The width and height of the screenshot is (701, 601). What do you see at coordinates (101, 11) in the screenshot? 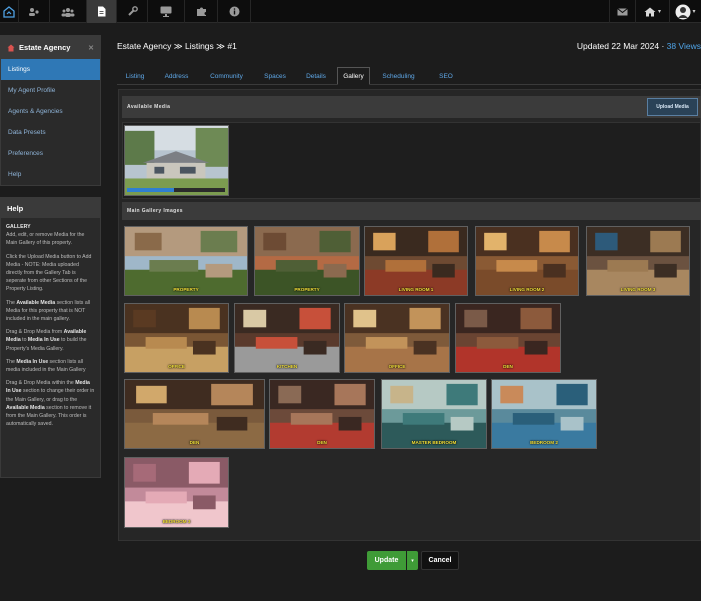
I see `document-icon` at bounding box center [101, 11].